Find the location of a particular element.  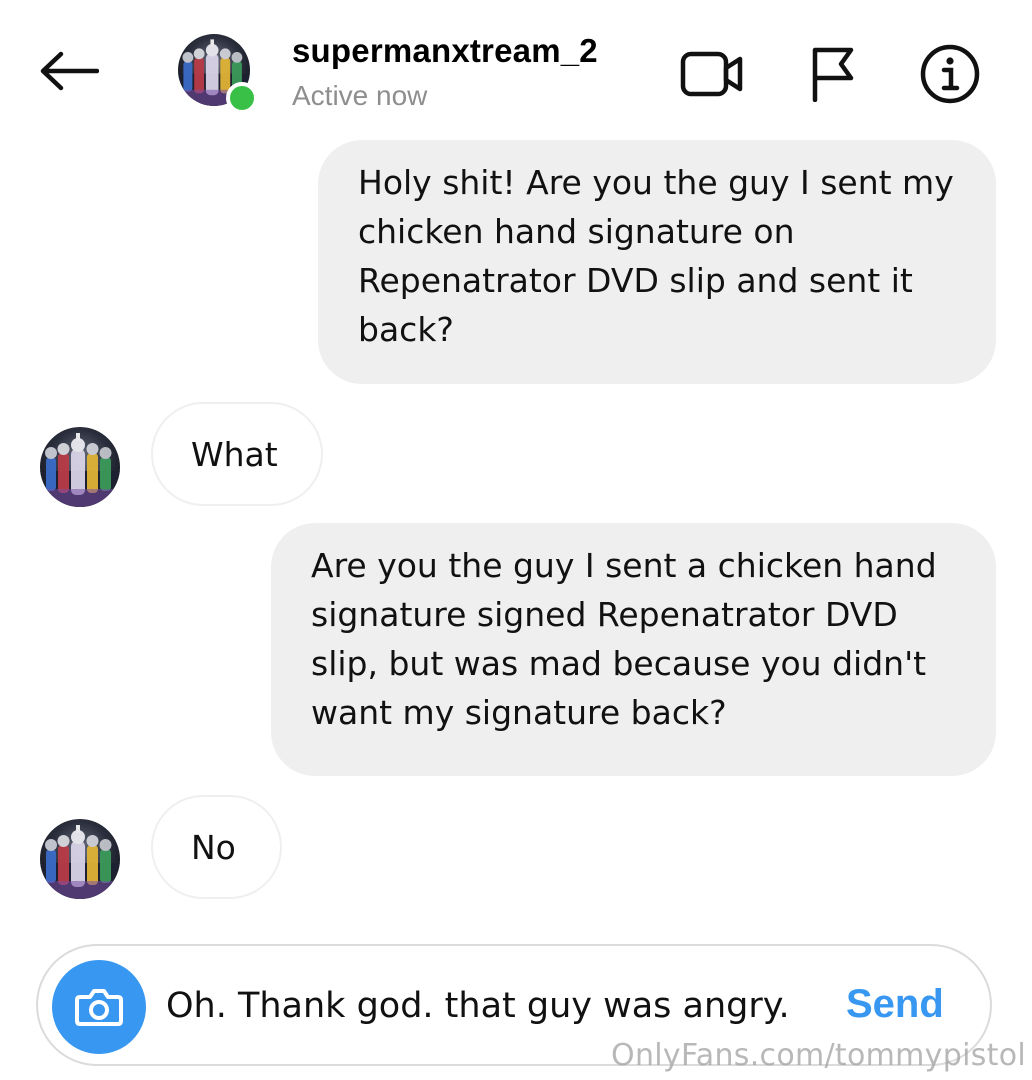

incoming-message: No is located at coordinates (216, 847).